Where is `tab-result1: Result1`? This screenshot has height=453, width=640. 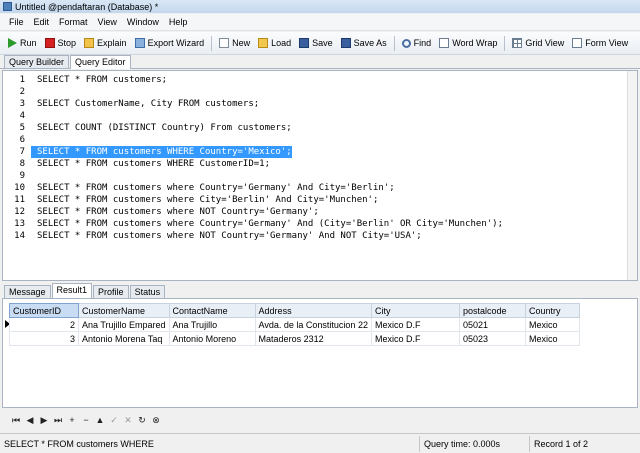 tab-result1: Result1 is located at coordinates (72, 290).